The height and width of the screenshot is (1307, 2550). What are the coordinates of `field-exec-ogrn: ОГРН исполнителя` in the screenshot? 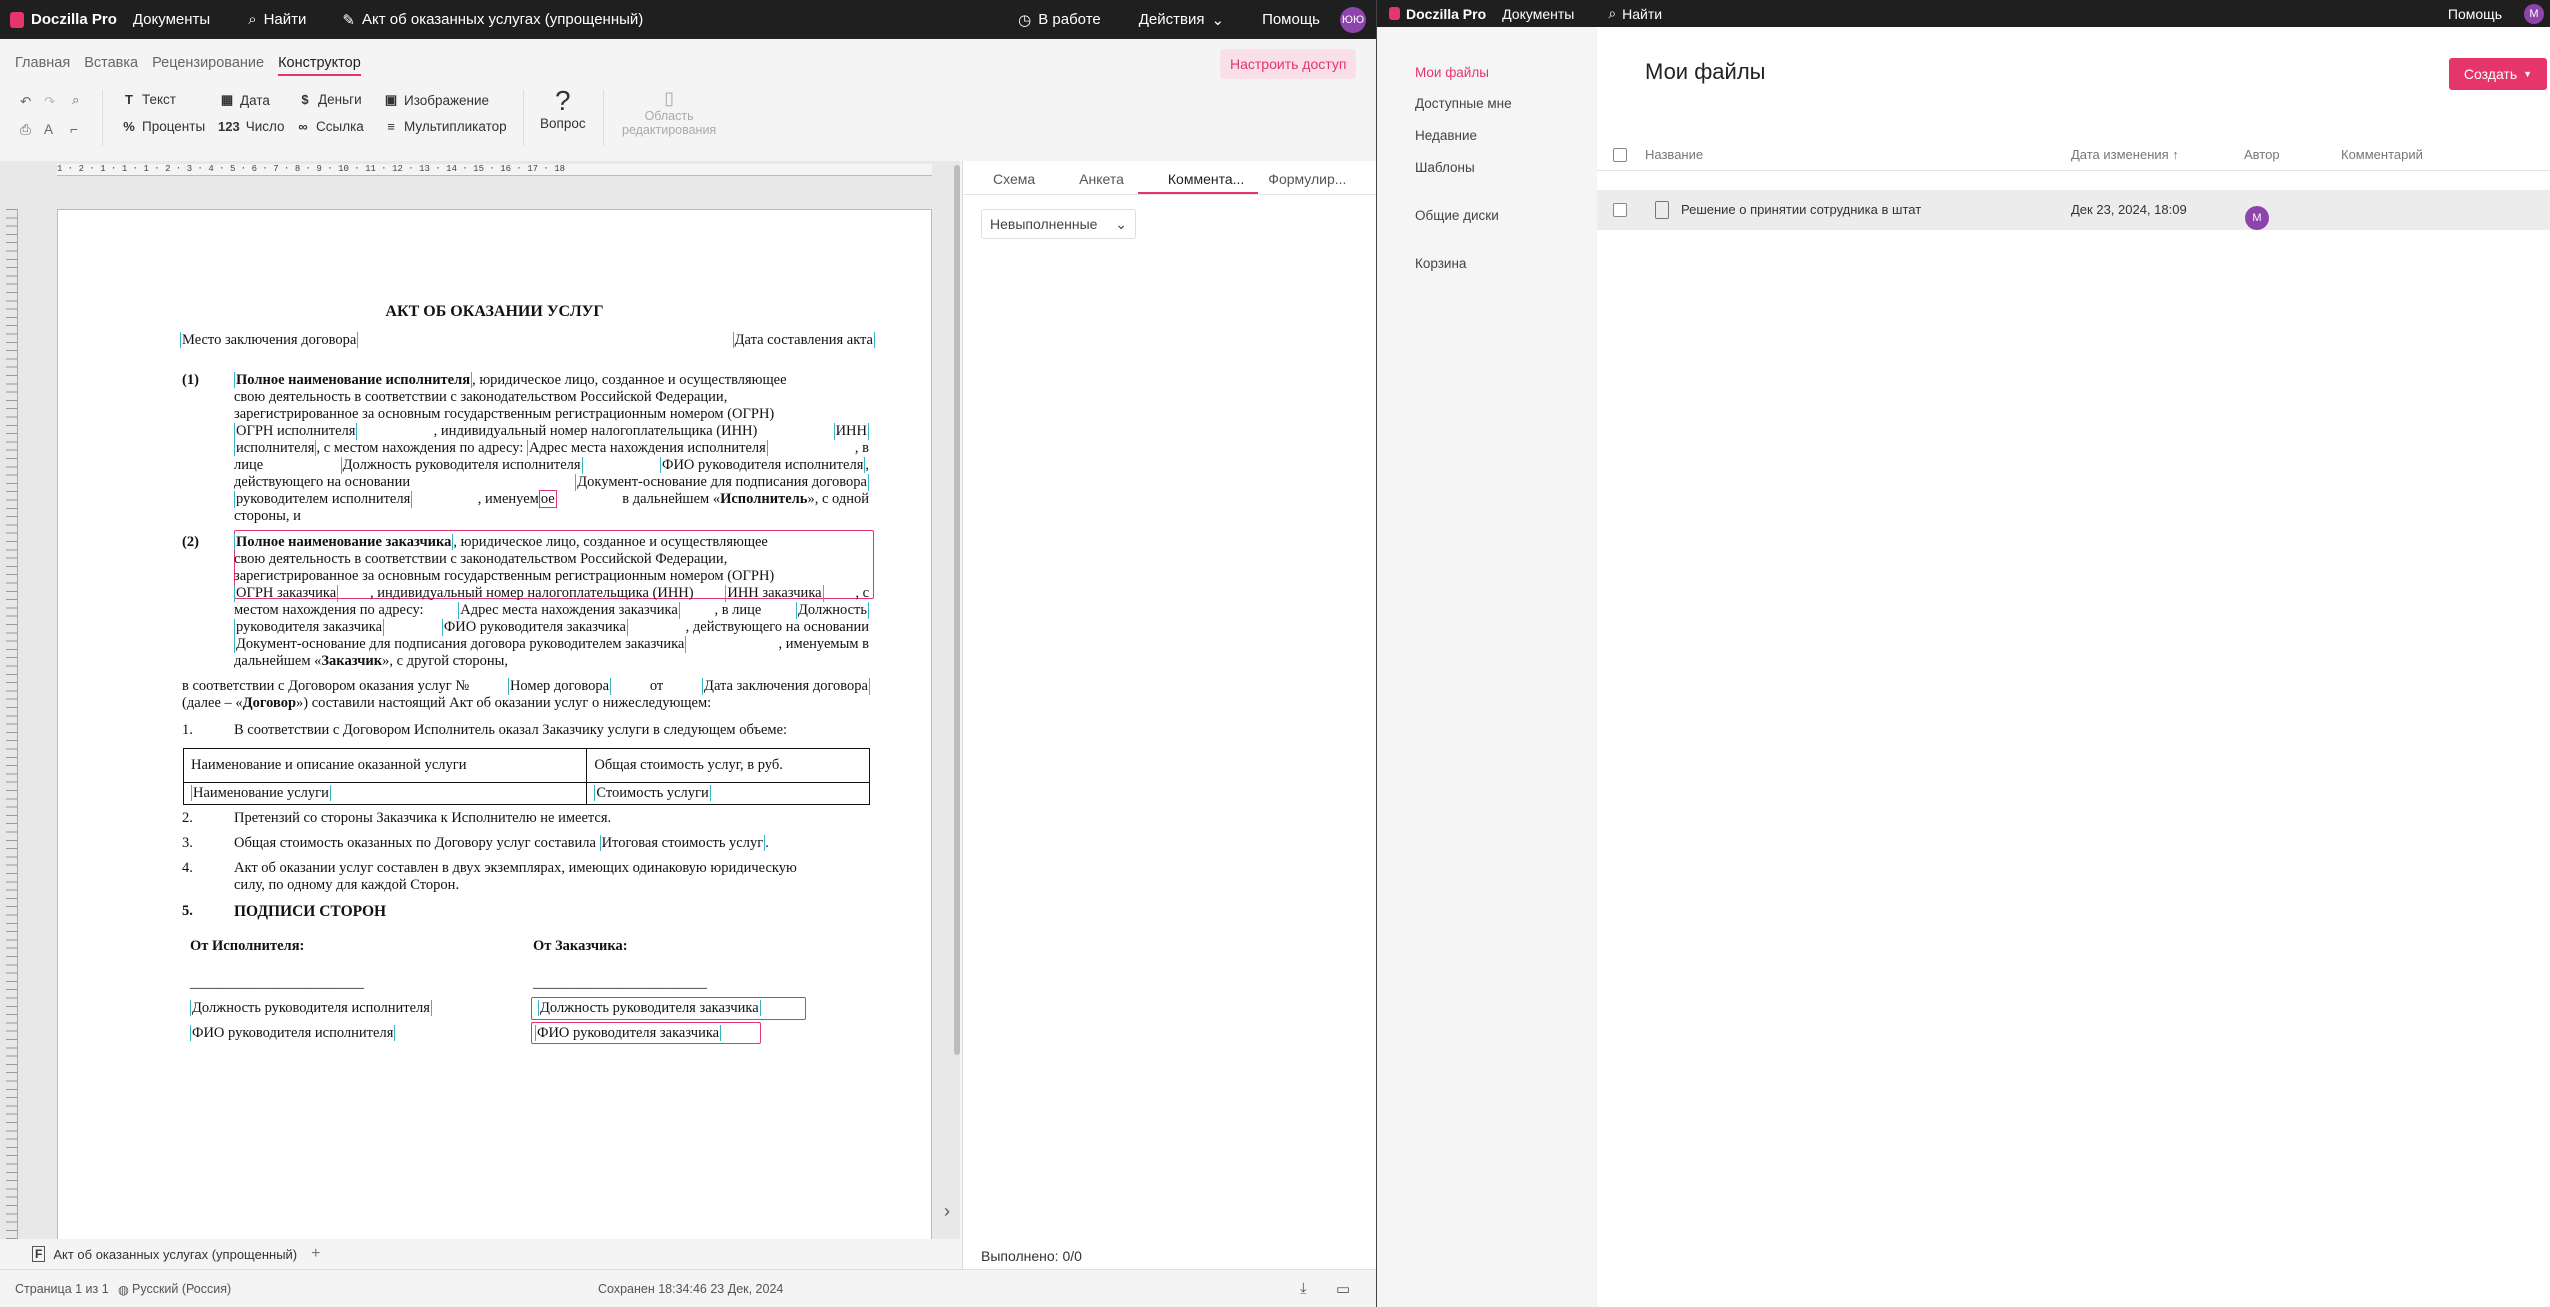 It's located at (296, 431).